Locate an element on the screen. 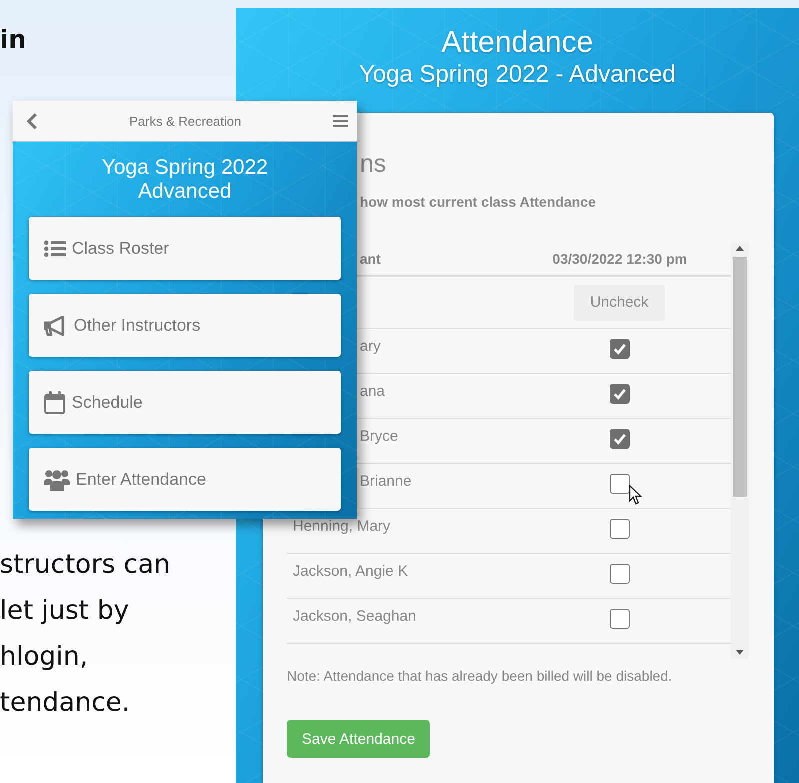 The height and width of the screenshot is (783, 799). menu-button: Enter Attendance is located at coordinates (185, 479).